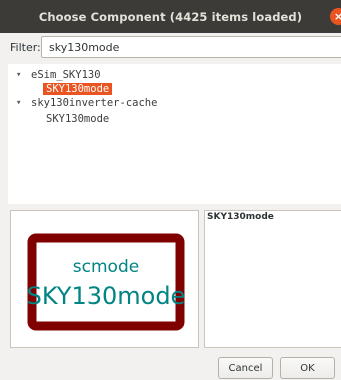 The width and height of the screenshot is (341, 380). I want to click on cancel-button: Cancel, so click(245, 368).